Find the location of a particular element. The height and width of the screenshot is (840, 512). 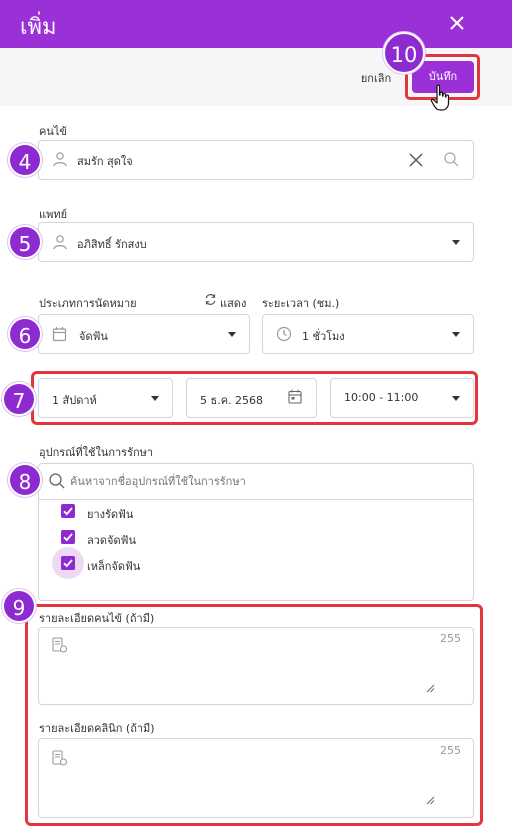

repeat-value: 1 สัปดาห์ is located at coordinates (74, 400).